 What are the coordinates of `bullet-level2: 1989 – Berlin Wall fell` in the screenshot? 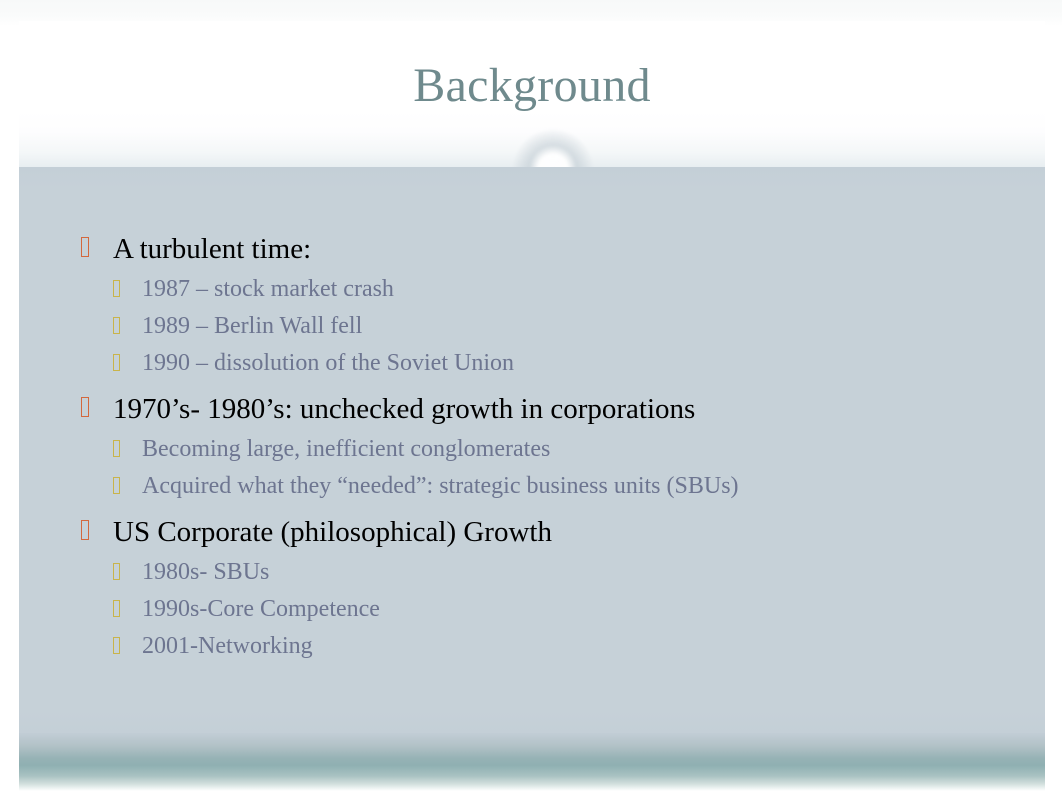 It's located at (538, 326).